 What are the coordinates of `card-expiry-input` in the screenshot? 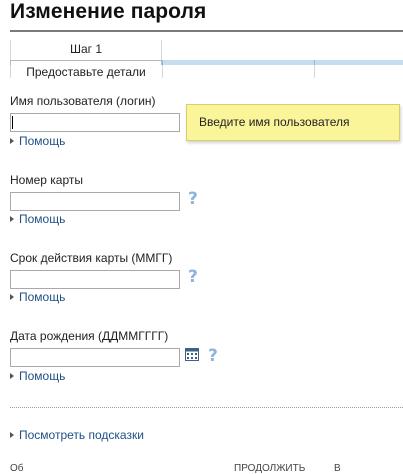 It's located at (95, 279).